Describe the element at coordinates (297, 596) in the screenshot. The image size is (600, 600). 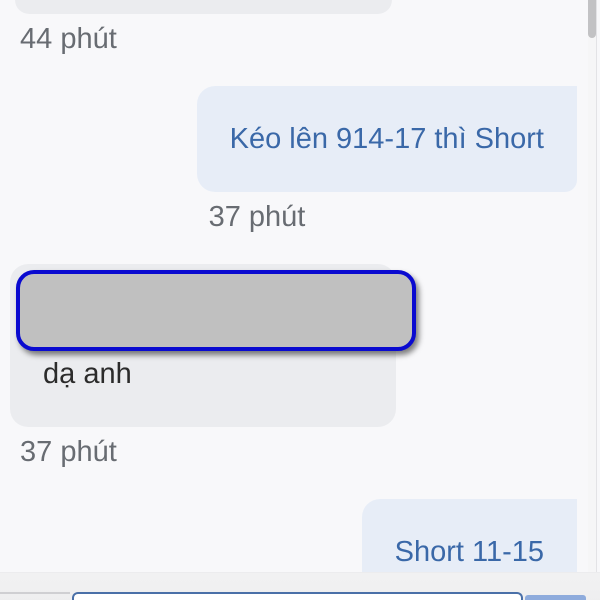
I see `message-input` at that location.